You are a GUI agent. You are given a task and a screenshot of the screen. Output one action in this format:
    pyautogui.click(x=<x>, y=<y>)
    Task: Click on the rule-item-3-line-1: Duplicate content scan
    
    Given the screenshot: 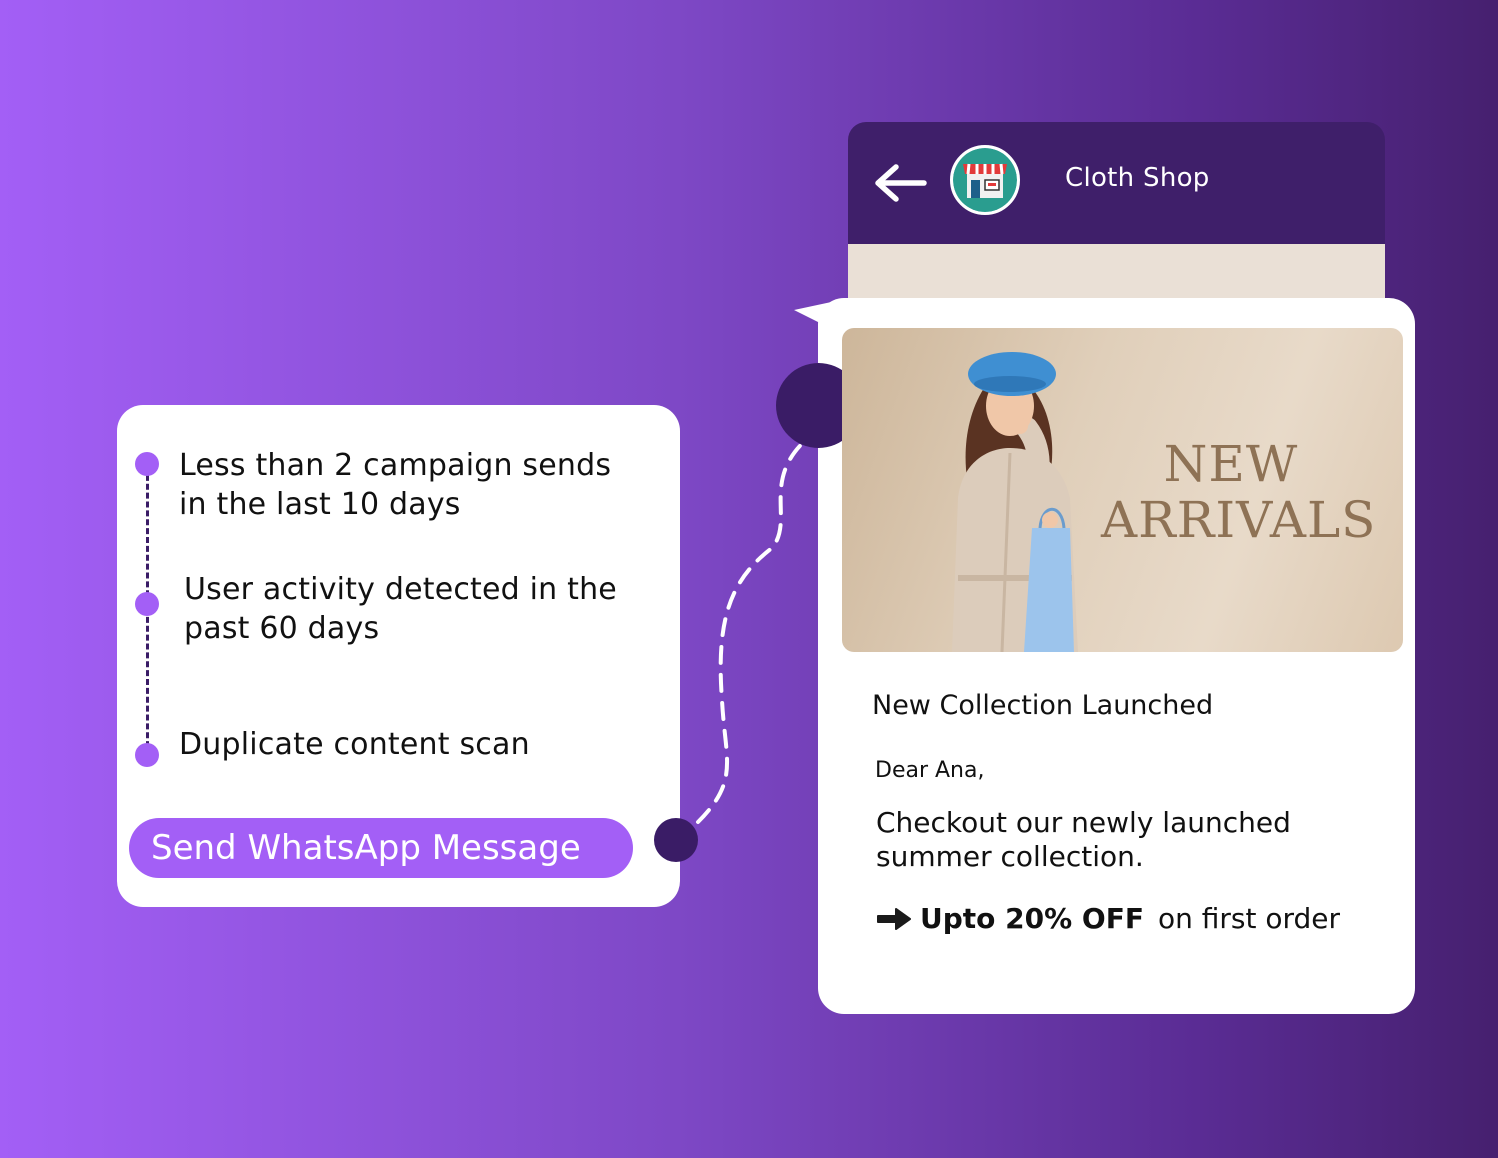 What is the action you would take?
    pyautogui.click(x=354, y=744)
    